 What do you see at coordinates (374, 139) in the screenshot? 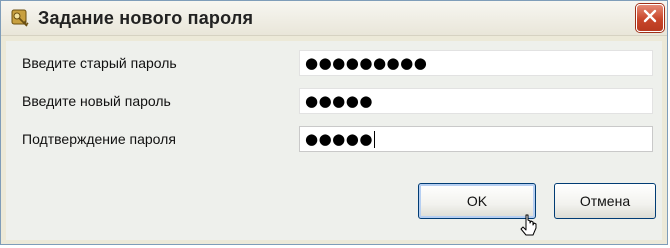
I see `text-caret` at bounding box center [374, 139].